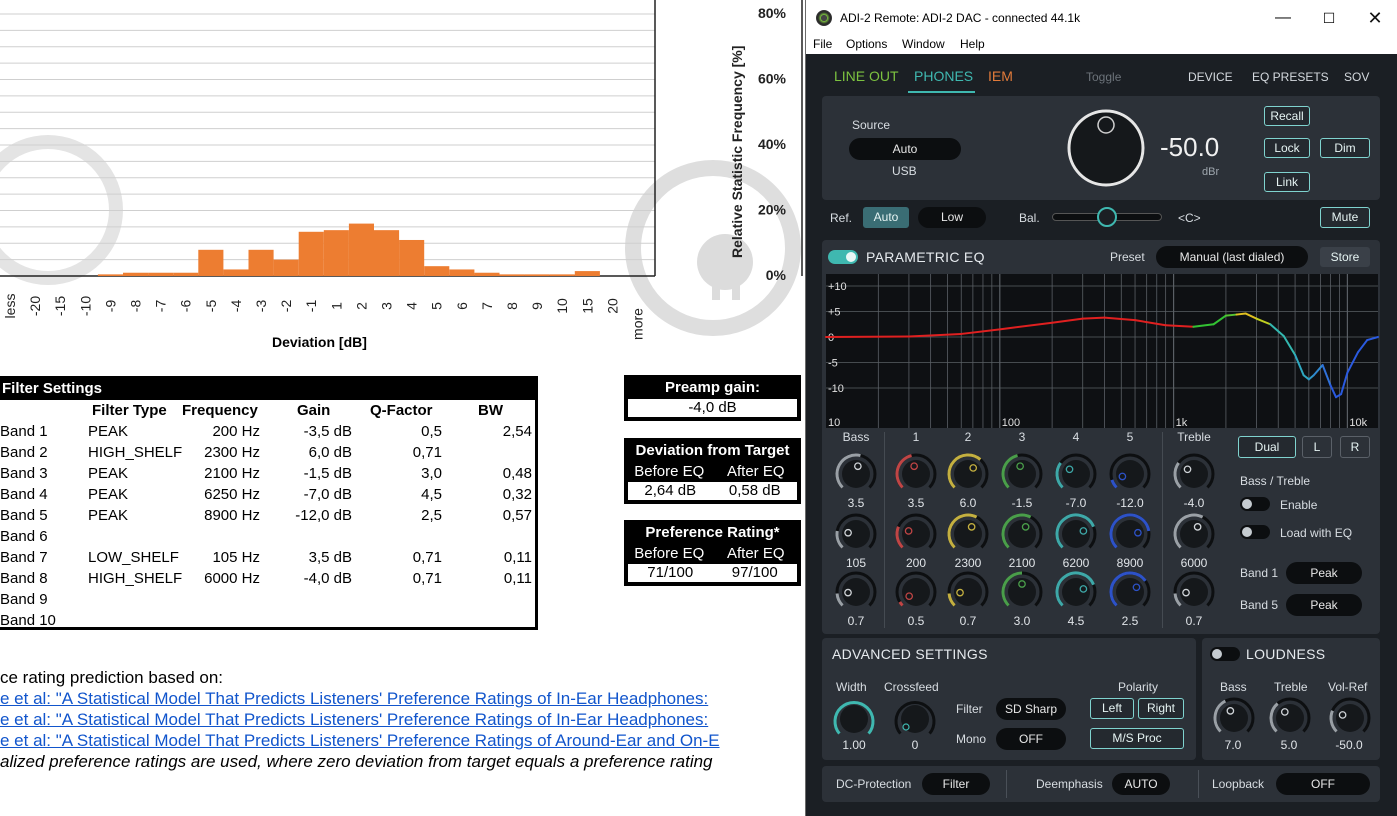  I want to click on toggle-button: Toggle, so click(1103, 77).